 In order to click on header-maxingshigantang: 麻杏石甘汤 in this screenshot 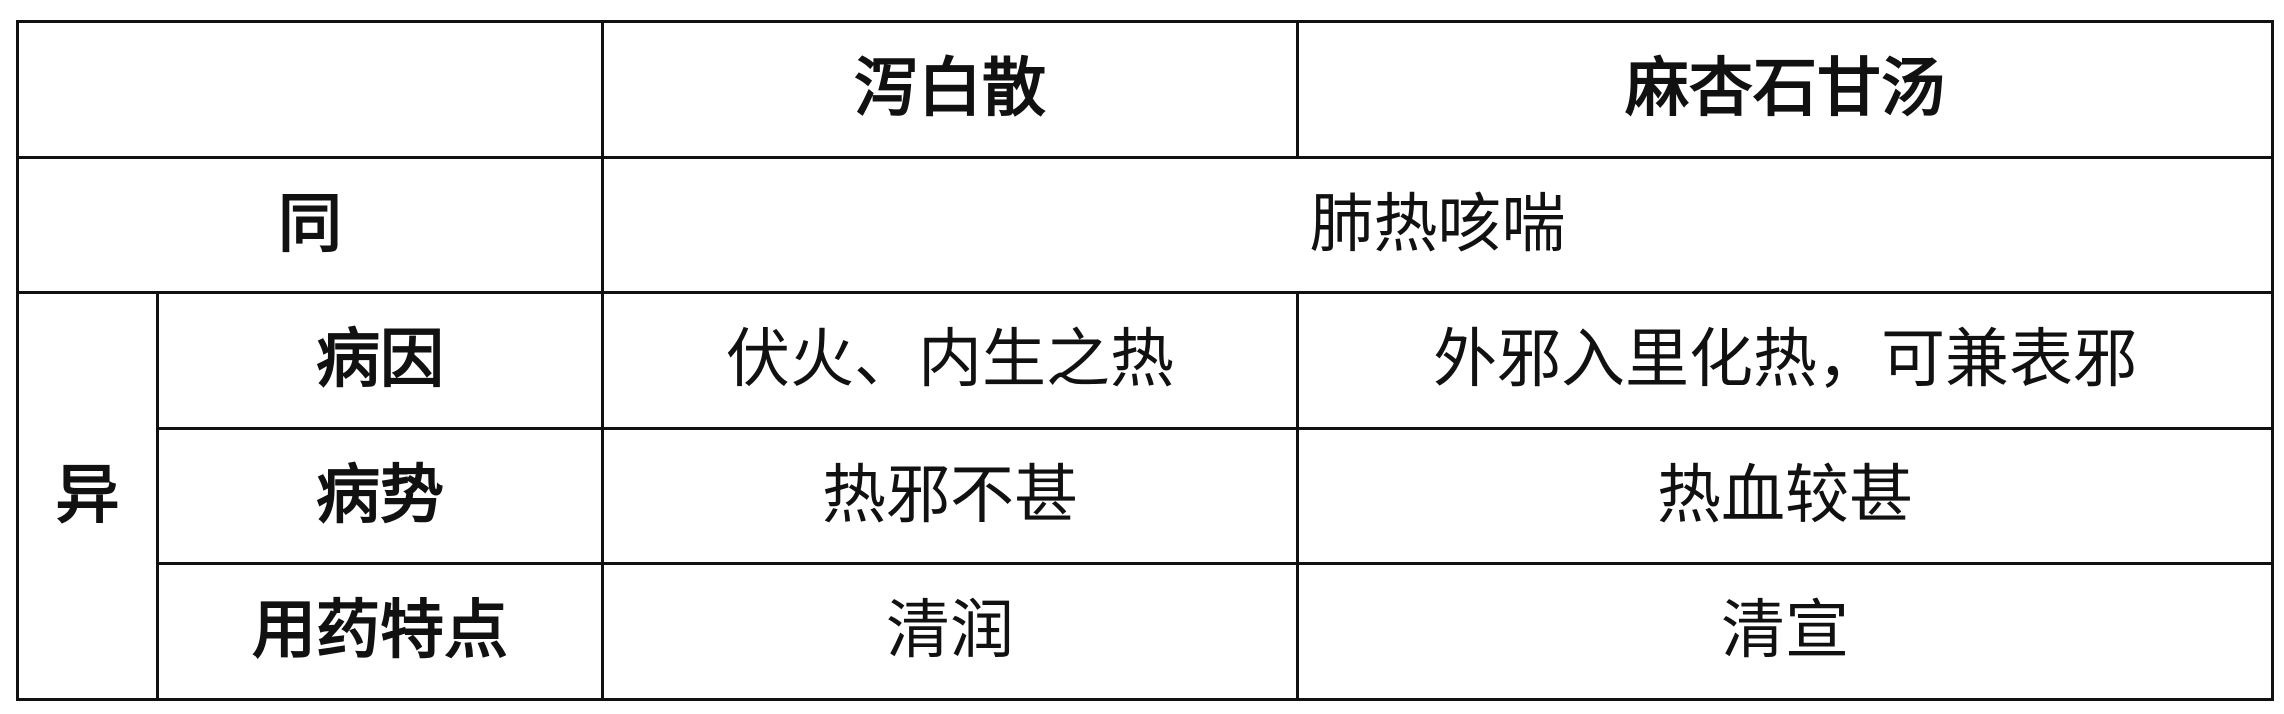, I will do `click(1785, 89)`.